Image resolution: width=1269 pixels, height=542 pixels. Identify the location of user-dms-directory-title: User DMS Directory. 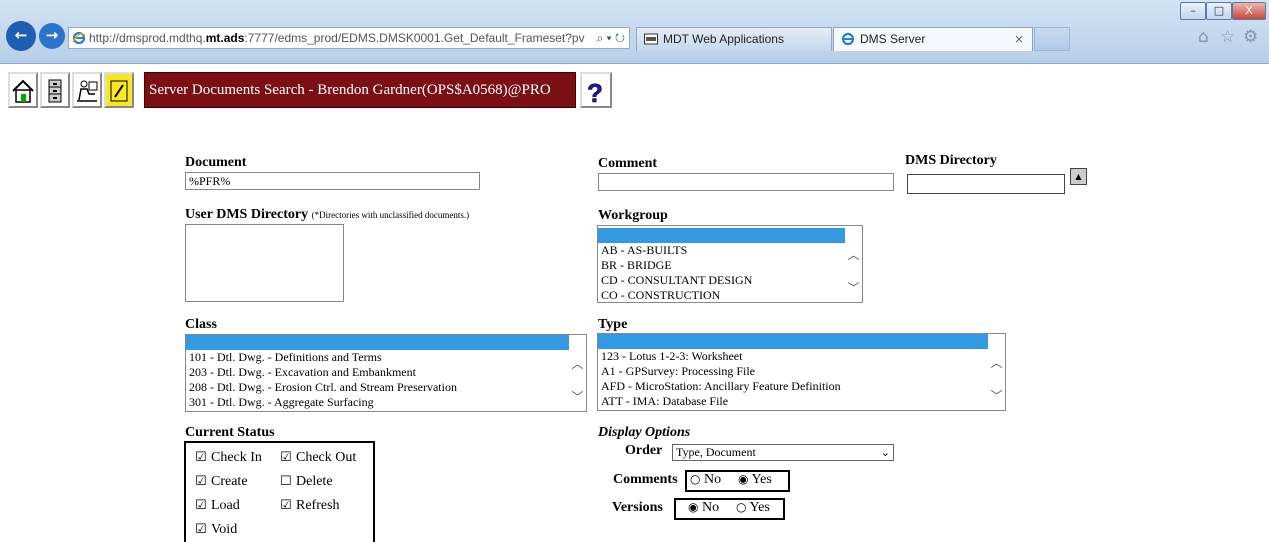
(247, 214).